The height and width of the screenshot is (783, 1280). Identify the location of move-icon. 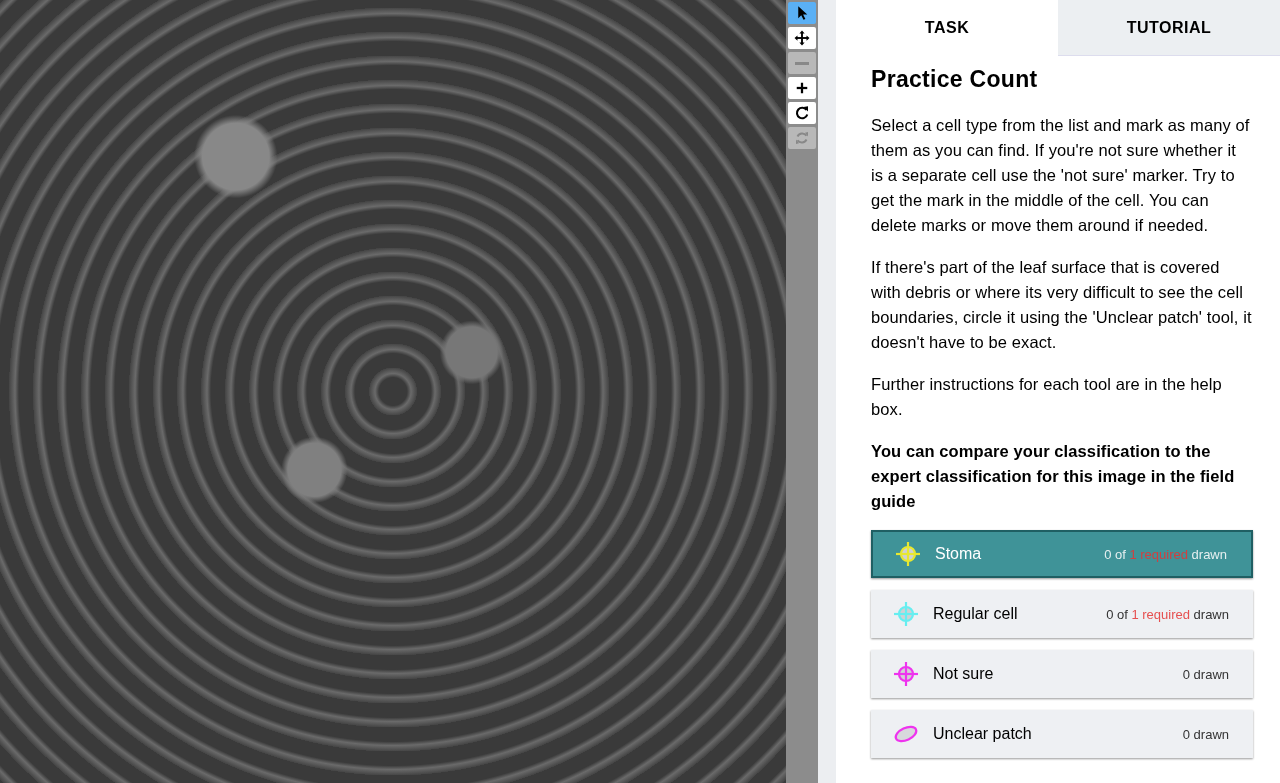
(802, 38).